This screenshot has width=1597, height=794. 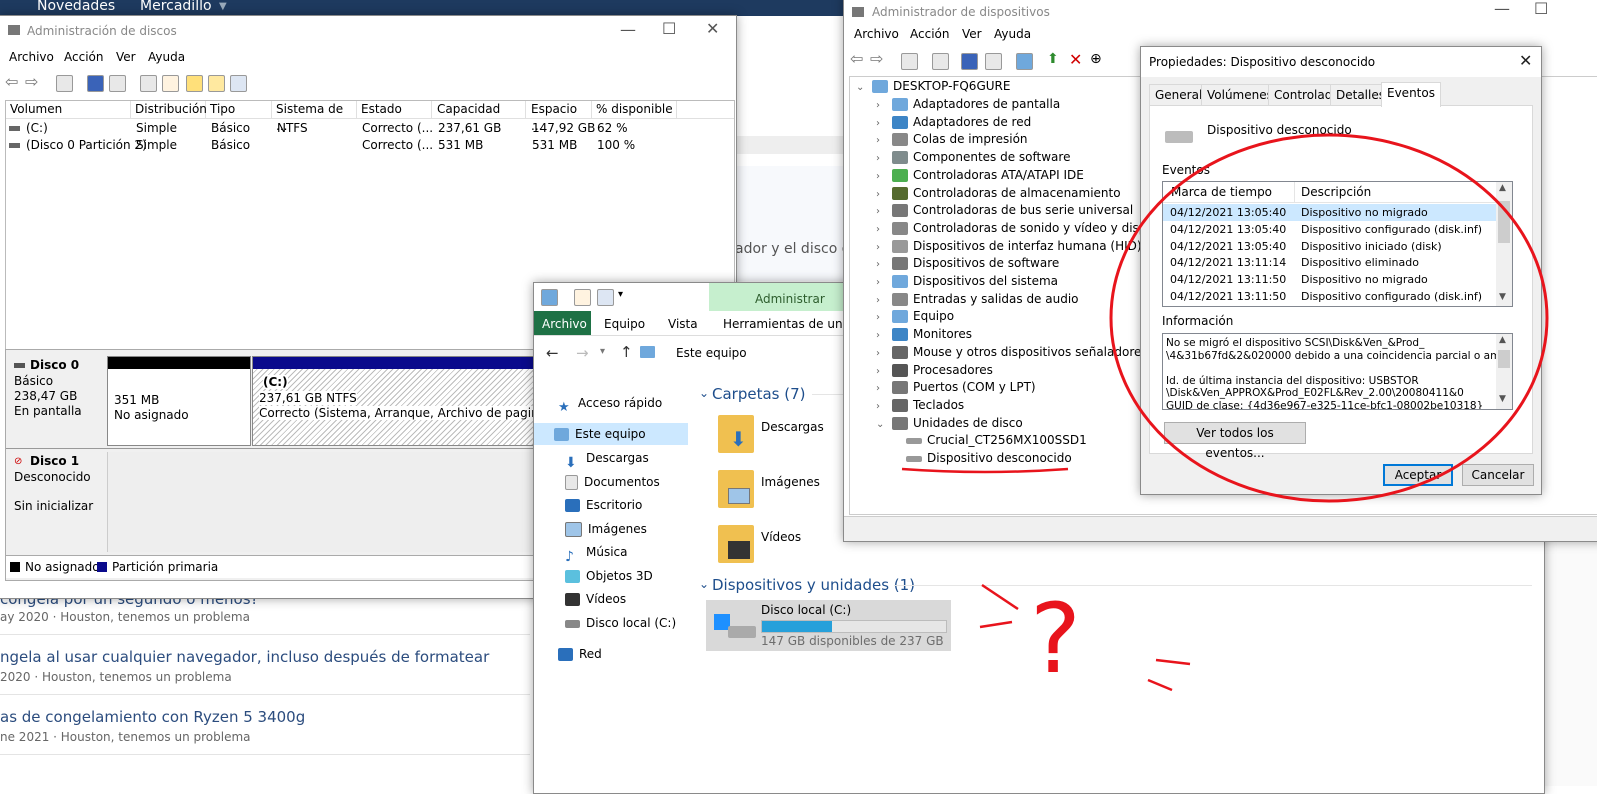 I want to click on red-underline-annotation, so click(x=985, y=470).